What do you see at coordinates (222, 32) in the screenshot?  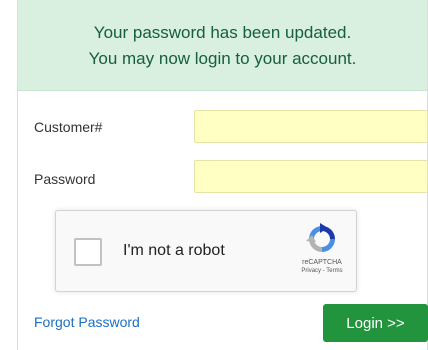 I see `alert-line-1: Your password has been updated.` at bounding box center [222, 32].